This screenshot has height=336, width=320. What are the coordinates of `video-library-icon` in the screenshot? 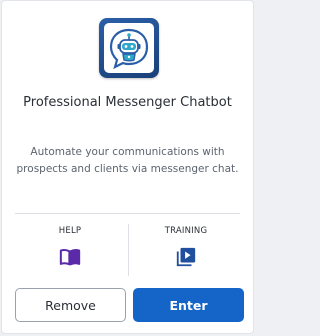 It's located at (186, 257).